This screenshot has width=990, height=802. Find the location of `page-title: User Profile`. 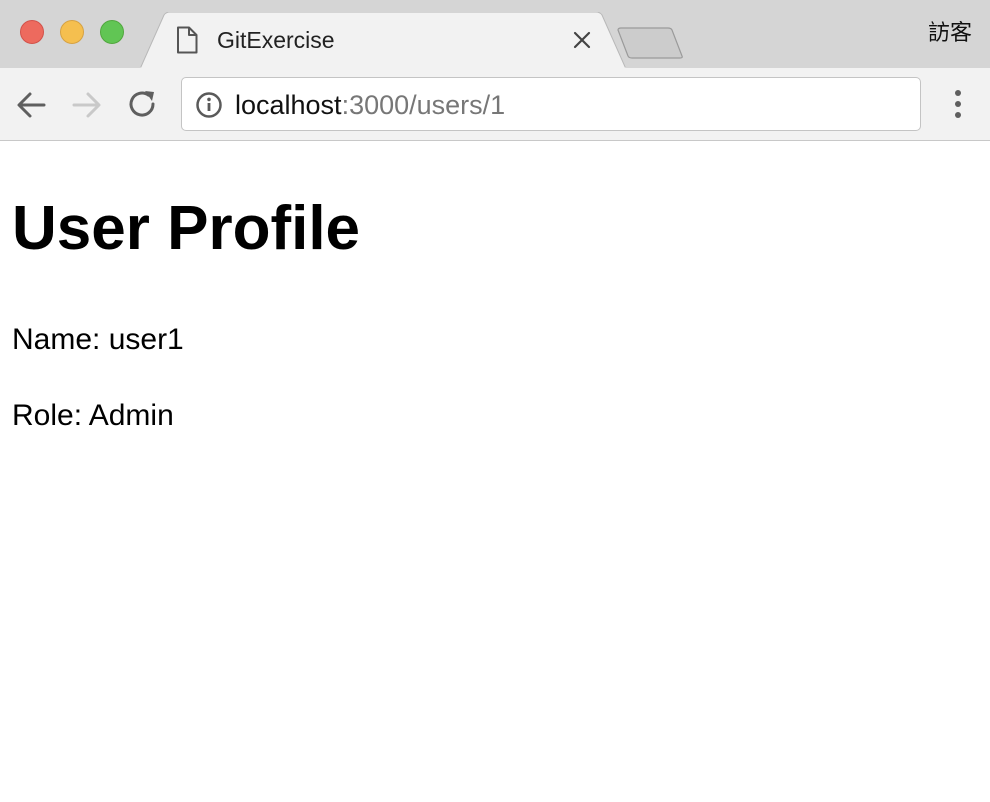

page-title: User Profile is located at coordinates (186, 228).